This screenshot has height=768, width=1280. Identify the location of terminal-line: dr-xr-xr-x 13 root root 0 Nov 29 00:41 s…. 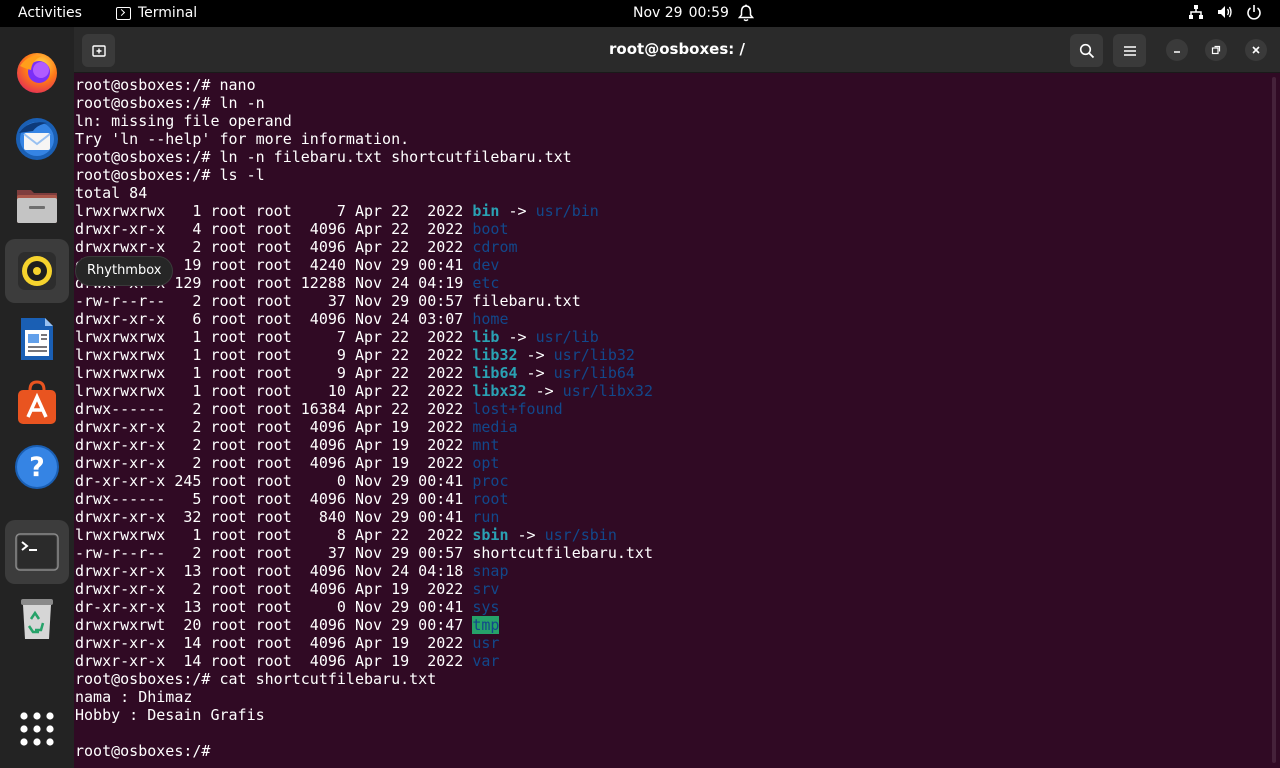
(665, 607).